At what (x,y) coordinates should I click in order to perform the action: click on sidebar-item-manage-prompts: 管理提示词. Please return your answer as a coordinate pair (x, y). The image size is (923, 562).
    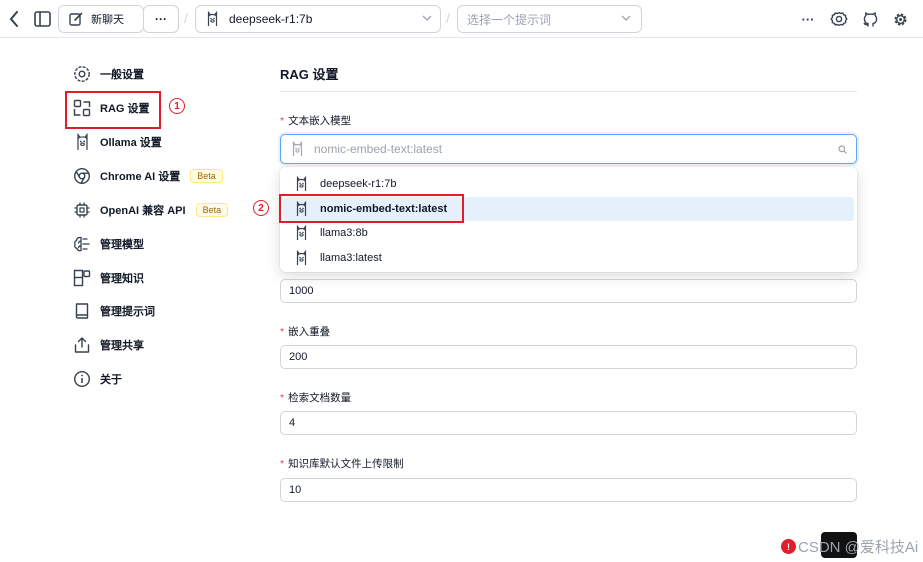
    Looking at the image, I should click on (113, 311).